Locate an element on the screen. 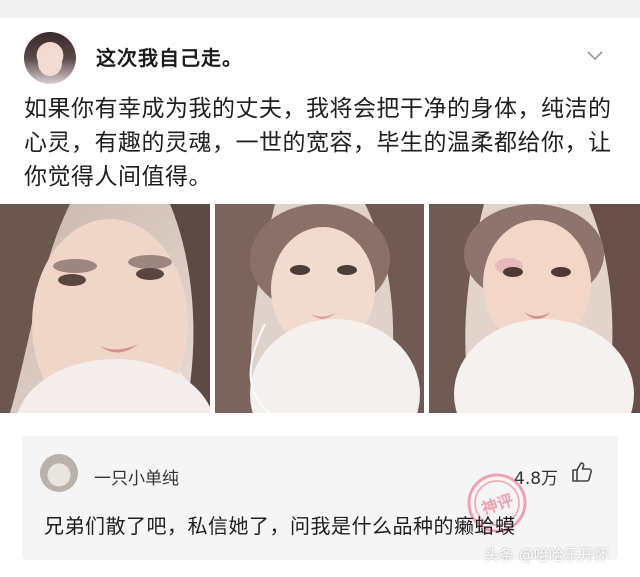 The image size is (640, 577). thumbs-up-icon is located at coordinates (582, 472).